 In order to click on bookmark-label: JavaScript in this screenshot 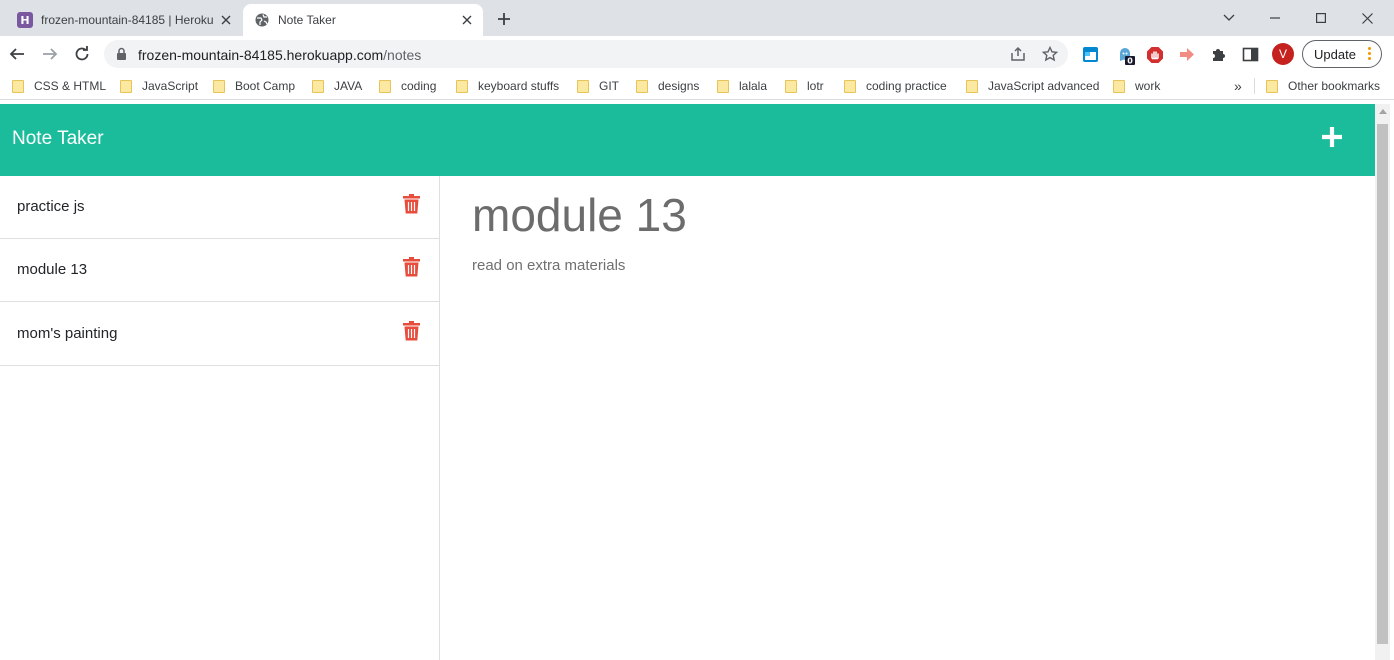, I will do `click(170, 86)`.